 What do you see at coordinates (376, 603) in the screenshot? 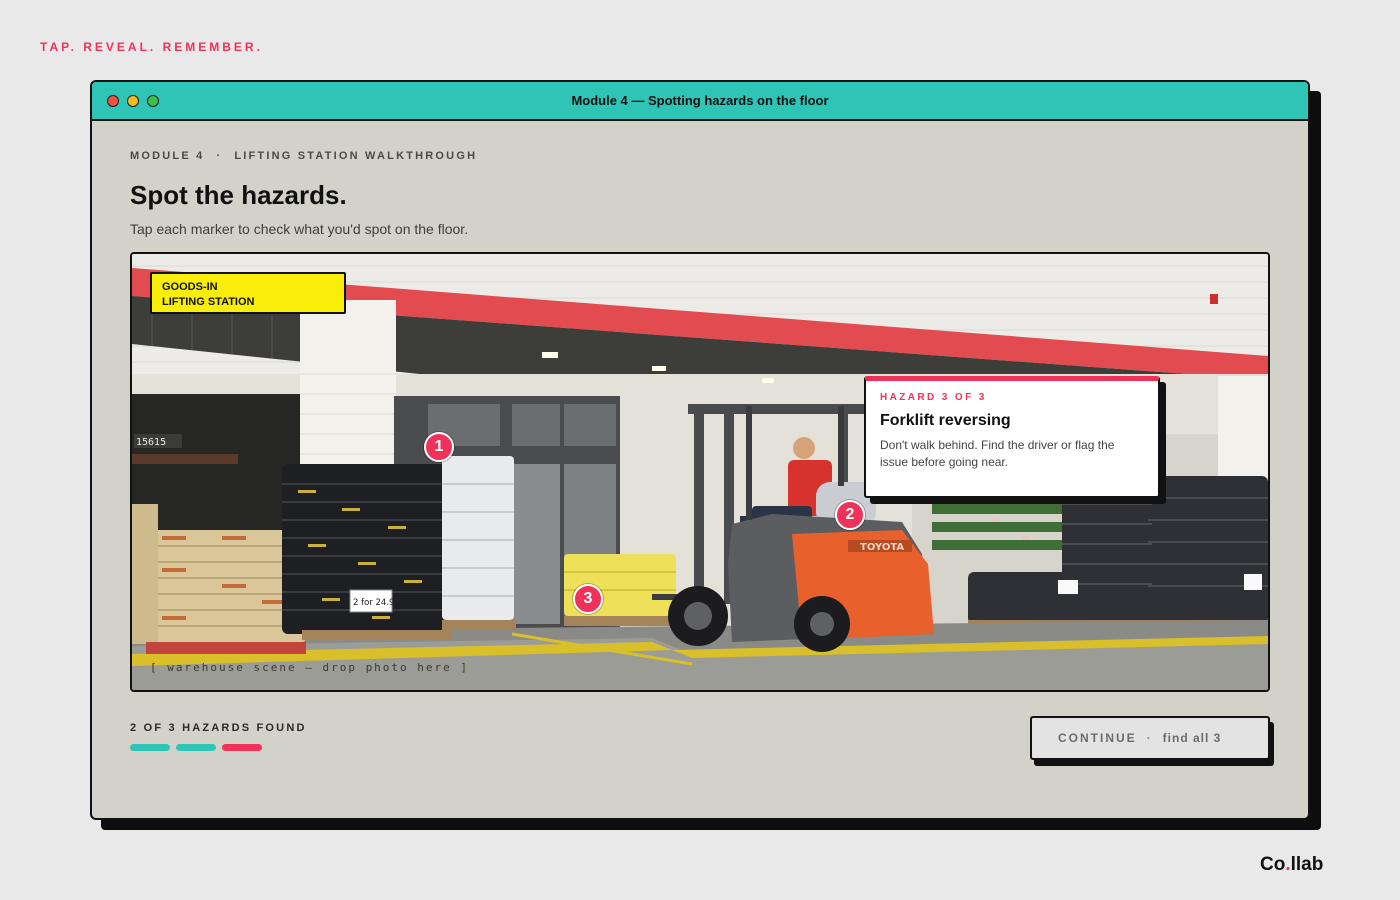
I see `price-tag: 2 for 24.99` at bounding box center [376, 603].